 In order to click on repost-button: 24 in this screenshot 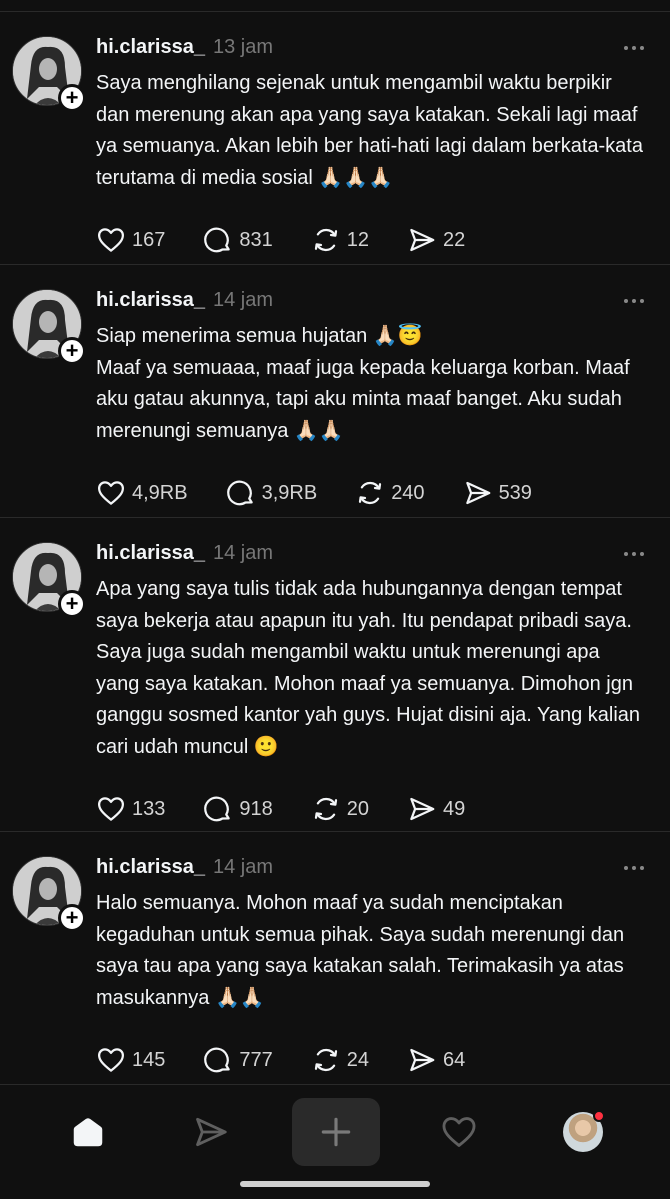, I will do `click(340, 1060)`.